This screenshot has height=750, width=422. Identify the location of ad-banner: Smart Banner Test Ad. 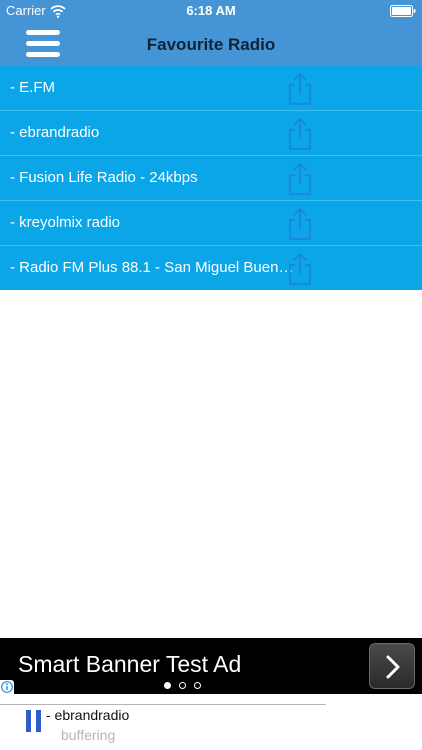
(211, 666).